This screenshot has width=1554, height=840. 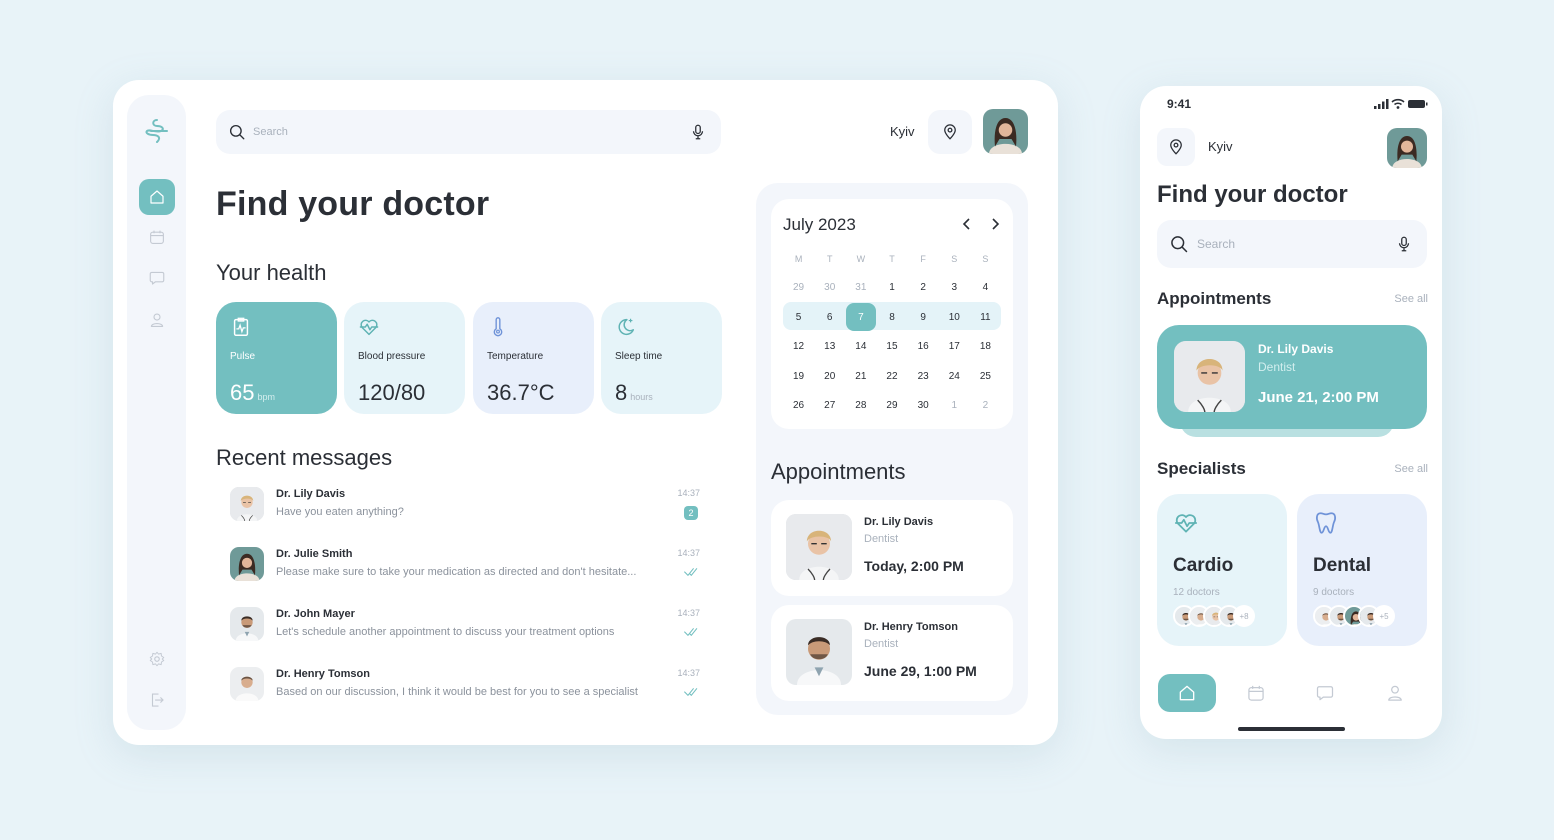 What do you see at coordinates (954, 377) in the screenshot?
I see `calendar-day: 24` at bounding box center [954, 377].